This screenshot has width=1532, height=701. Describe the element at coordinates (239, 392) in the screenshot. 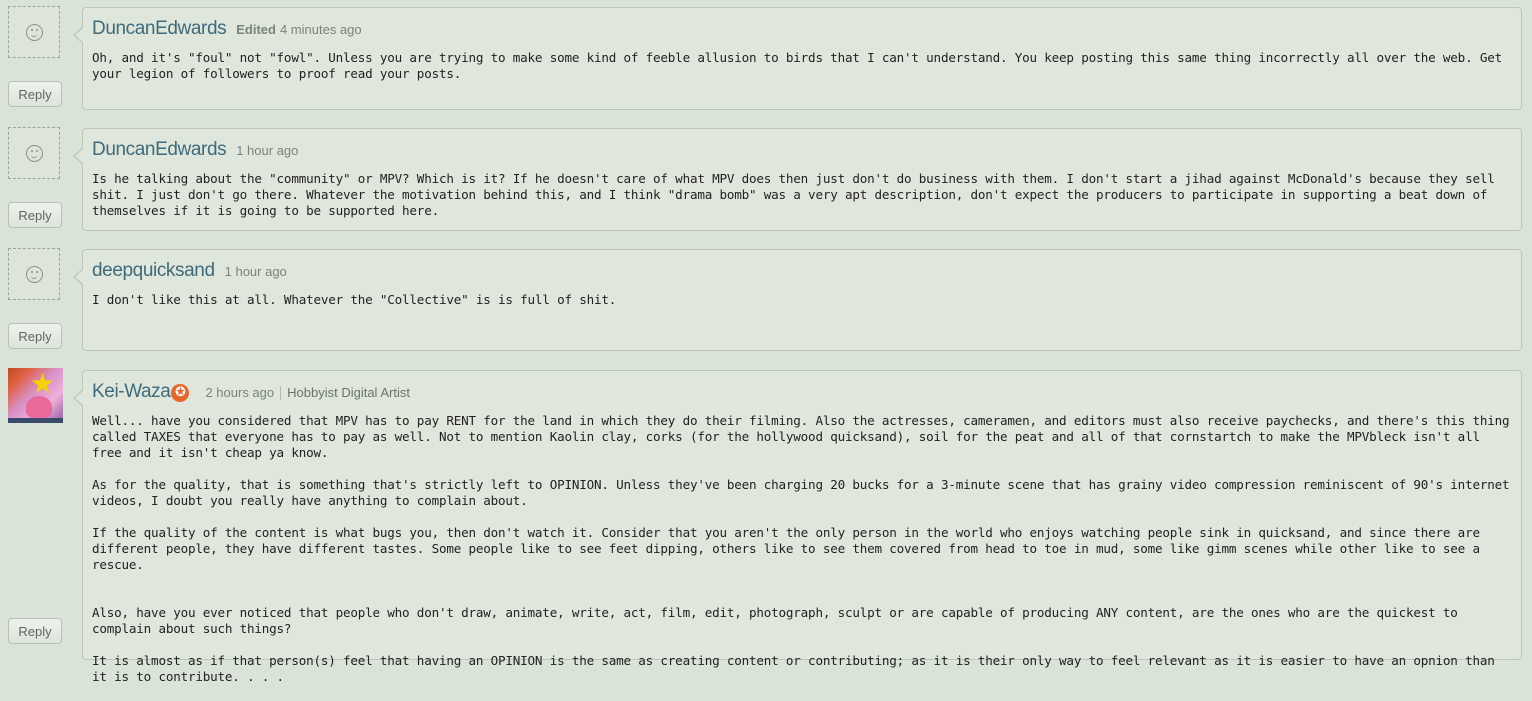

I see `timestamp-link: 2 hours ago` at that location.